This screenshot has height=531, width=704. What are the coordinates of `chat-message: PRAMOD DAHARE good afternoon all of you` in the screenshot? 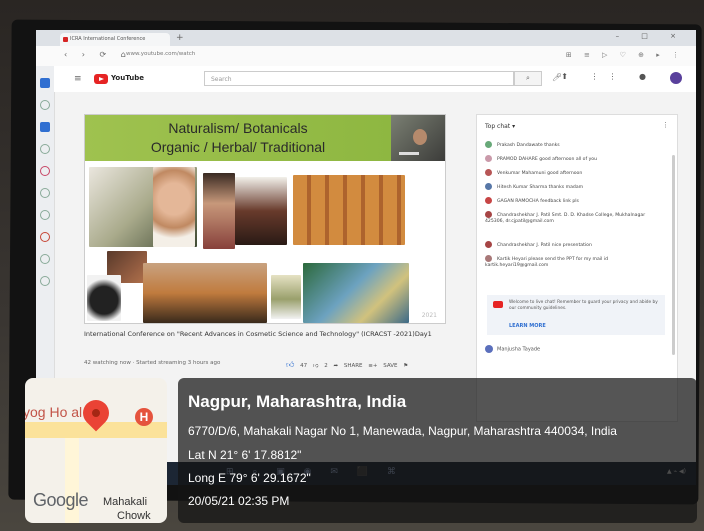 It's located at (541, 158).